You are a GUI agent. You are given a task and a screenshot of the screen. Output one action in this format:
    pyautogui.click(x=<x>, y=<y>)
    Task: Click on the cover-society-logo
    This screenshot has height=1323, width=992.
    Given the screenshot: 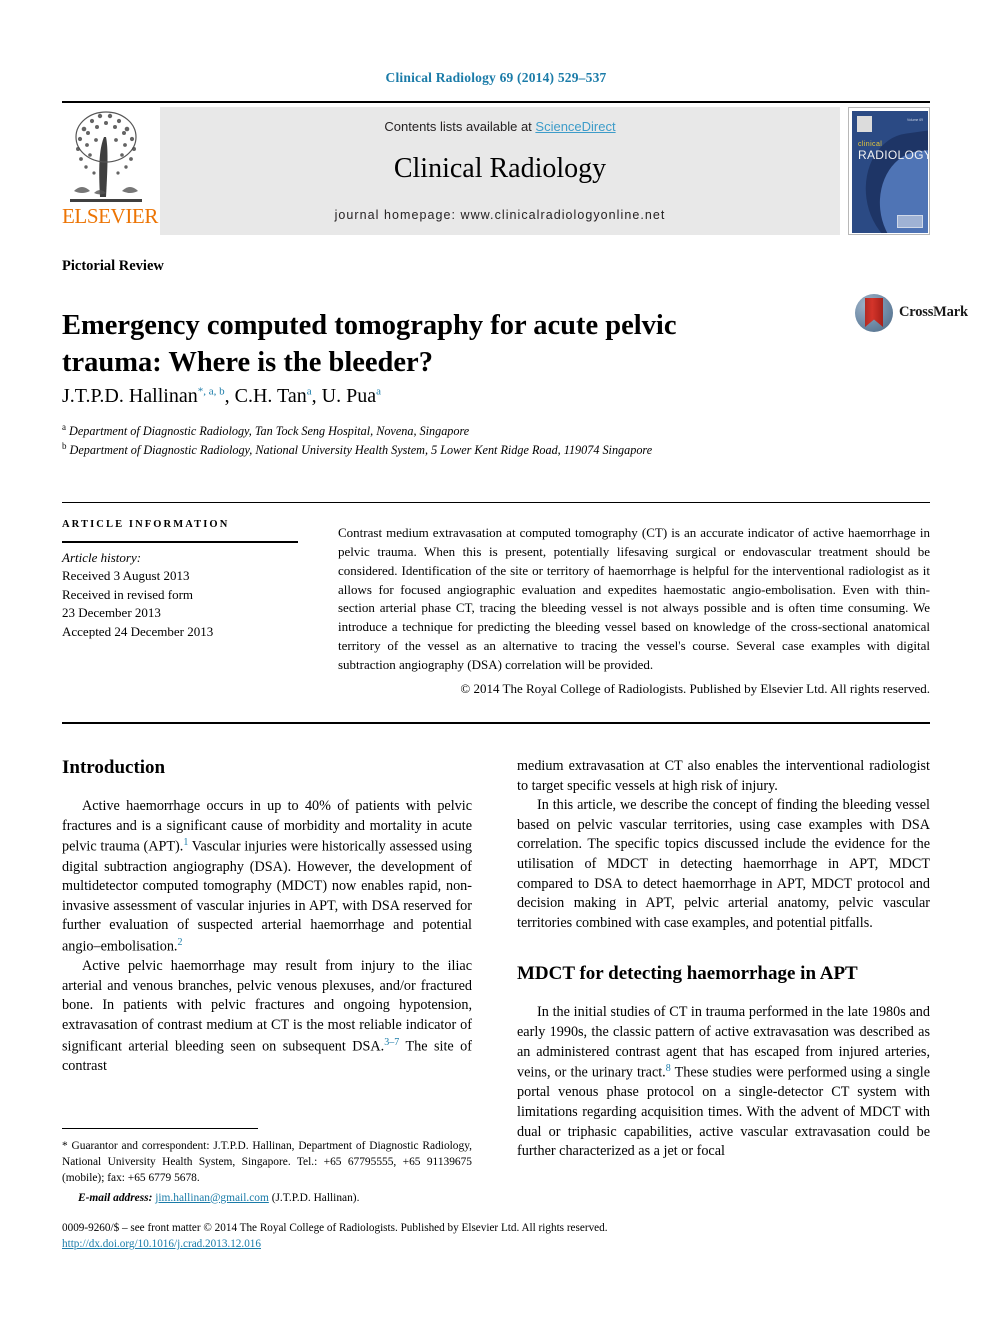 What is the action you would take?
    pyautogui.click(x=910, y=221)
    